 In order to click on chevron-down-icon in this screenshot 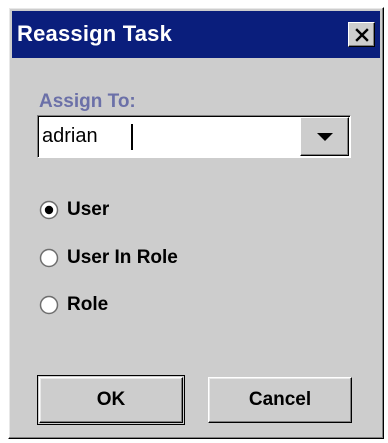, I will do `click(324, 136)`.